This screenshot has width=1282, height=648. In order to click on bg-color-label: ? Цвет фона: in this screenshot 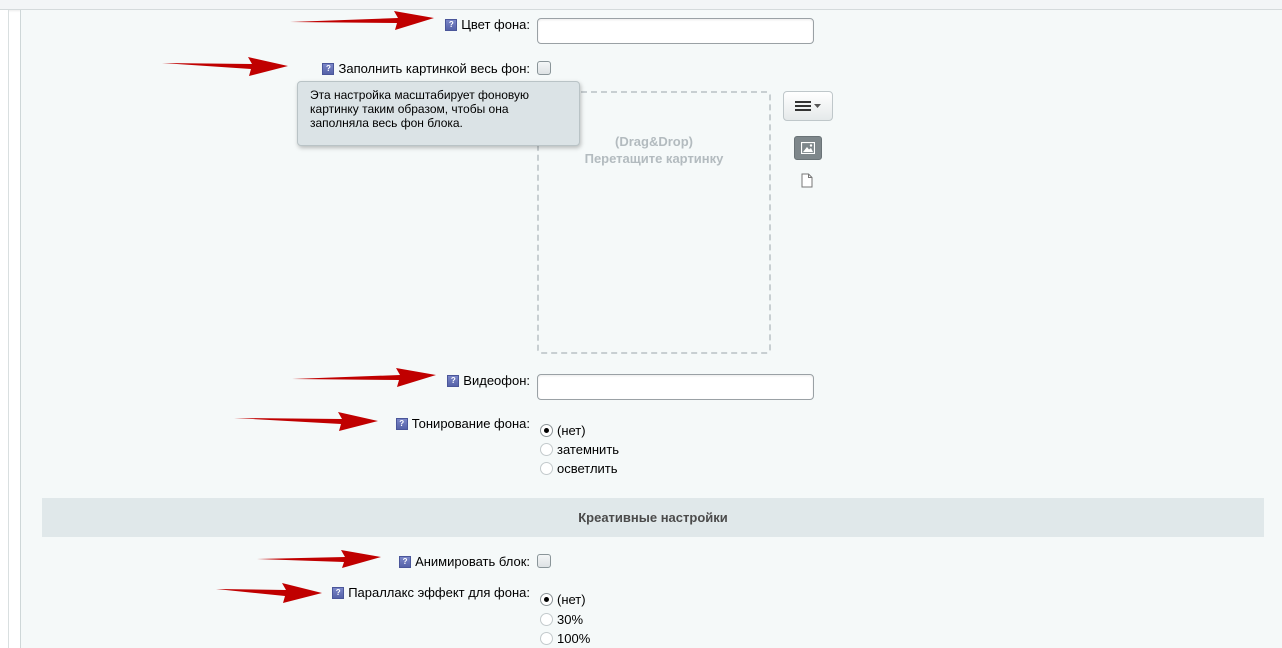, I will do `click(487, 24)`.